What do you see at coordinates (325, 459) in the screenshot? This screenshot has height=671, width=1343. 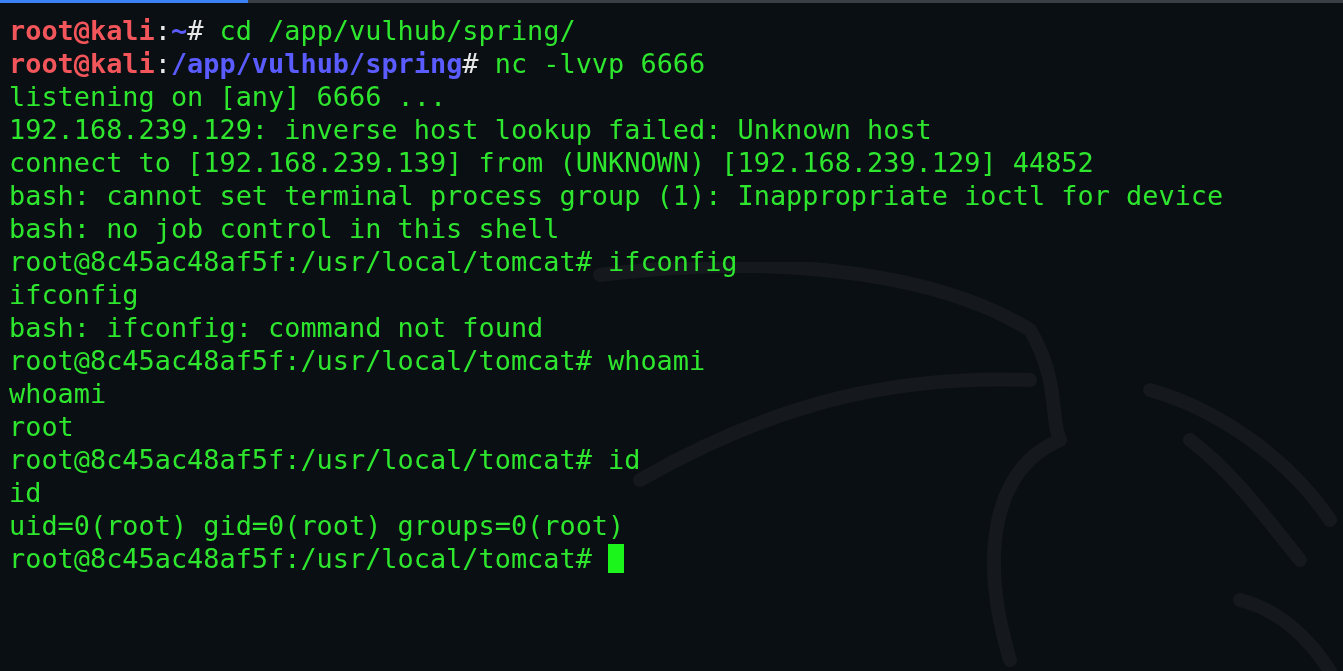 I see `terminal-line: root@8c45ac48af5f:/usr/local/tomcat# id` at bounding box center [325, 459].